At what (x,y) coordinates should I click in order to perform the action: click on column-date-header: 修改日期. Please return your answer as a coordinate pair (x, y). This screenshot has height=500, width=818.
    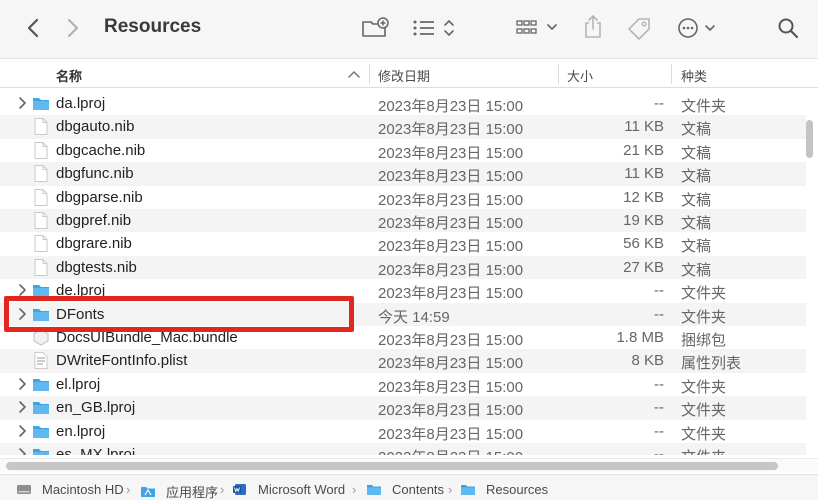
    Looking at the image, I should click on (404, 75).